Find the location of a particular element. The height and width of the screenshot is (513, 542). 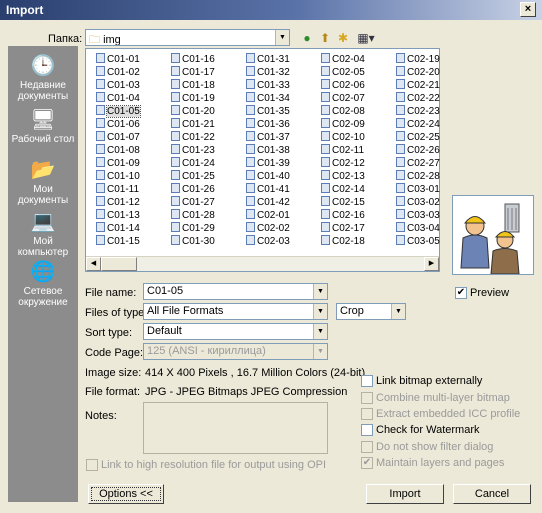

file-item: C01-32 is located at coordinates (282, 72).